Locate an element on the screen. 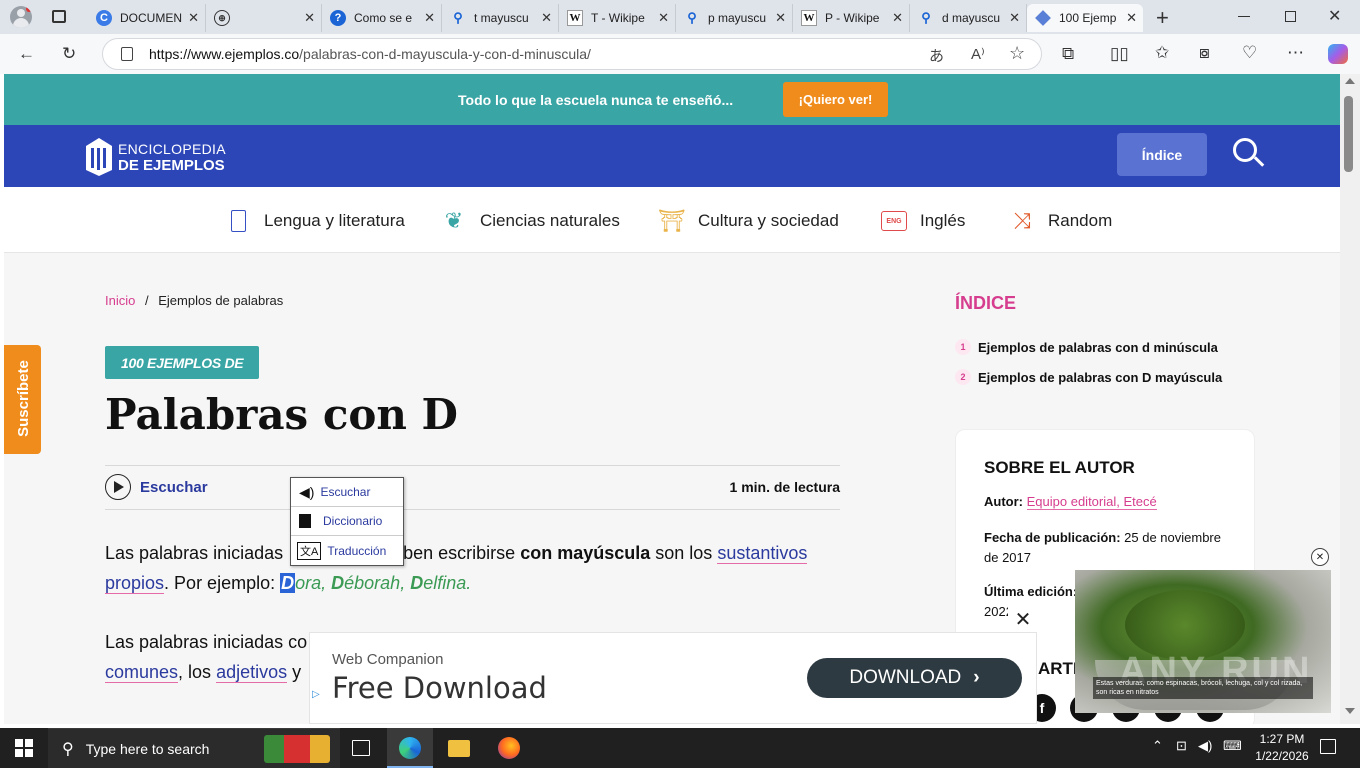 Image resolution: width=1360 pixels, height=768 pixels. listen-label: Escuchar is located at coordinates (174, 487).